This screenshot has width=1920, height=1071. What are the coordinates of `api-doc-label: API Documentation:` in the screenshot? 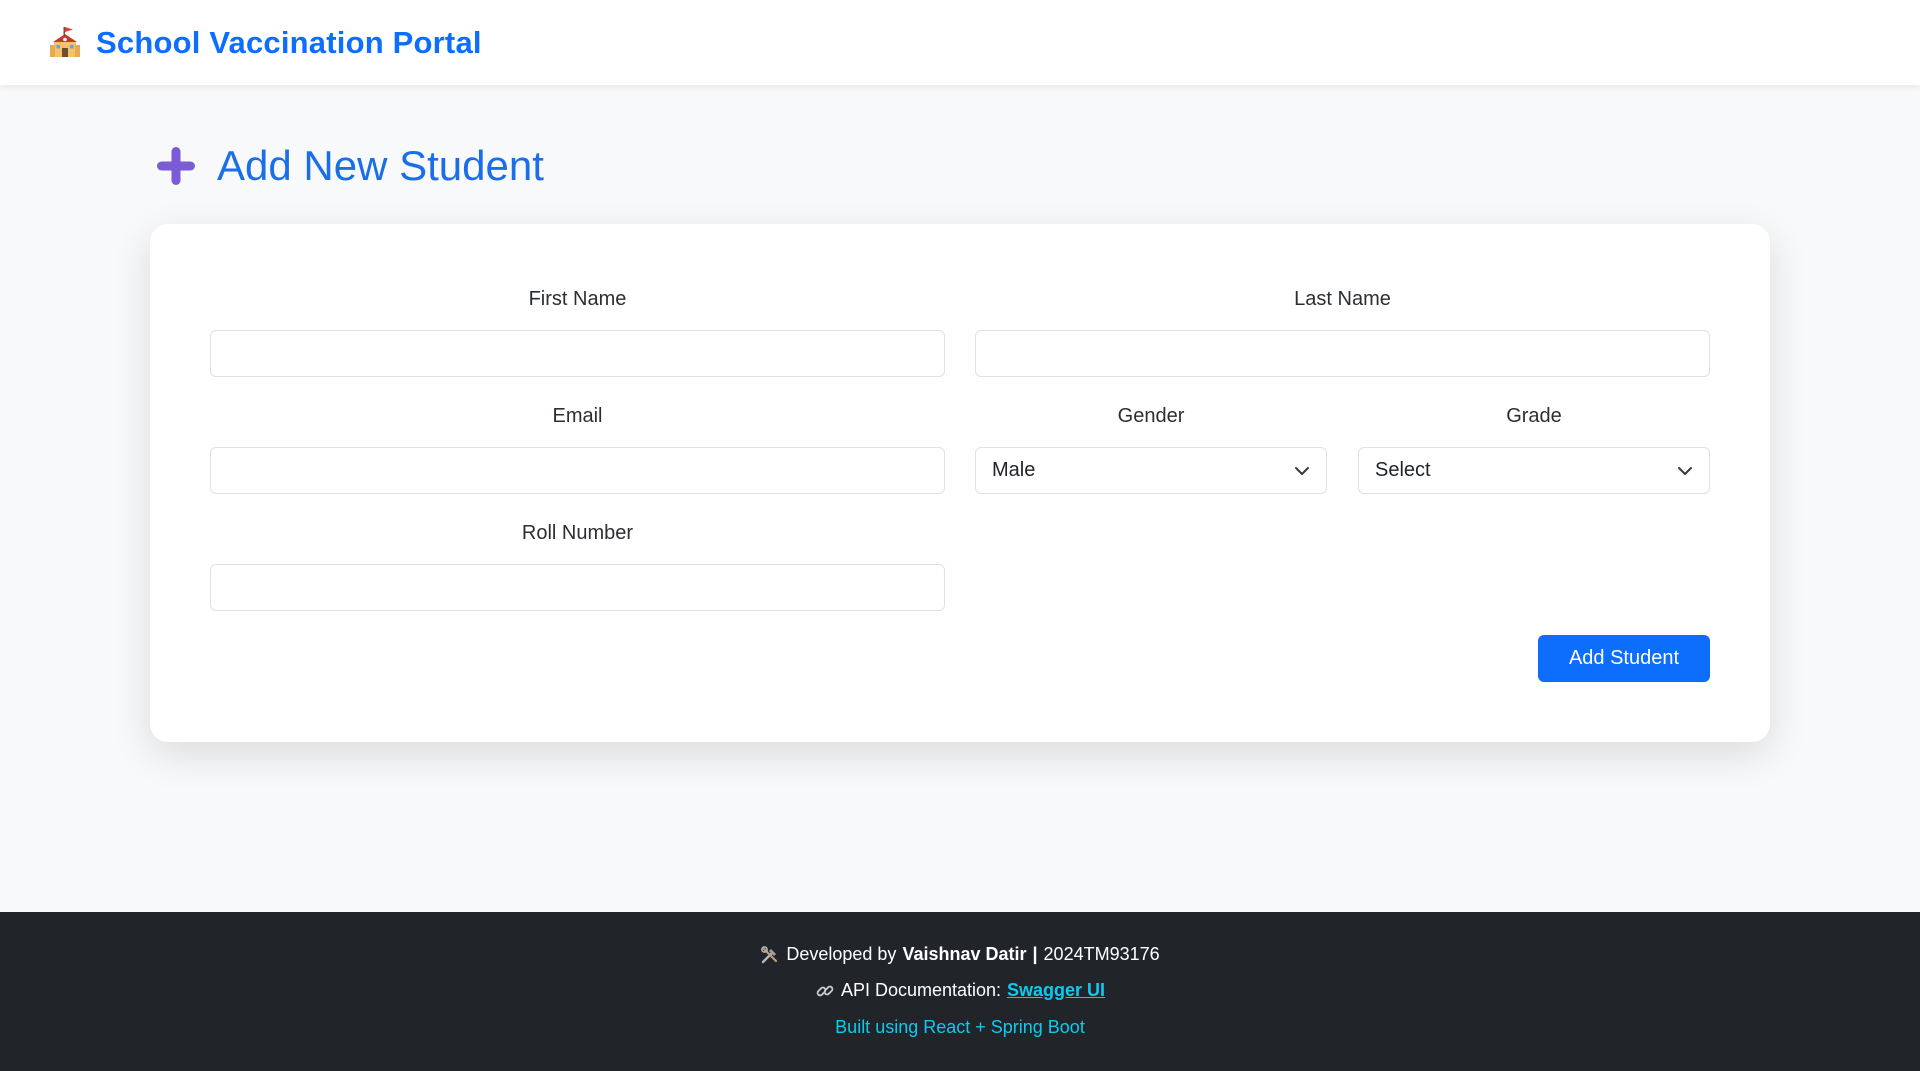 It's located at (921, 990).